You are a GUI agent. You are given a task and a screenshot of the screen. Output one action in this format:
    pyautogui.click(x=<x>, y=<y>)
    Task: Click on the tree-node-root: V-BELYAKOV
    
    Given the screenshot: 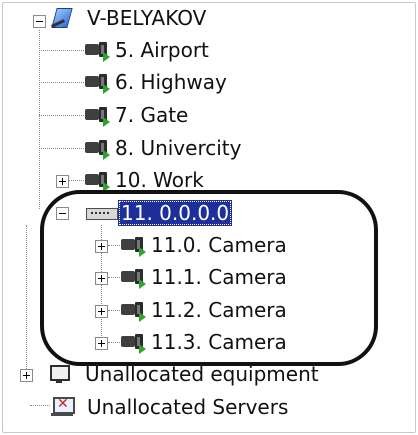 What is the action you would take?
    pyautogui.click(x=128, y=18)
    